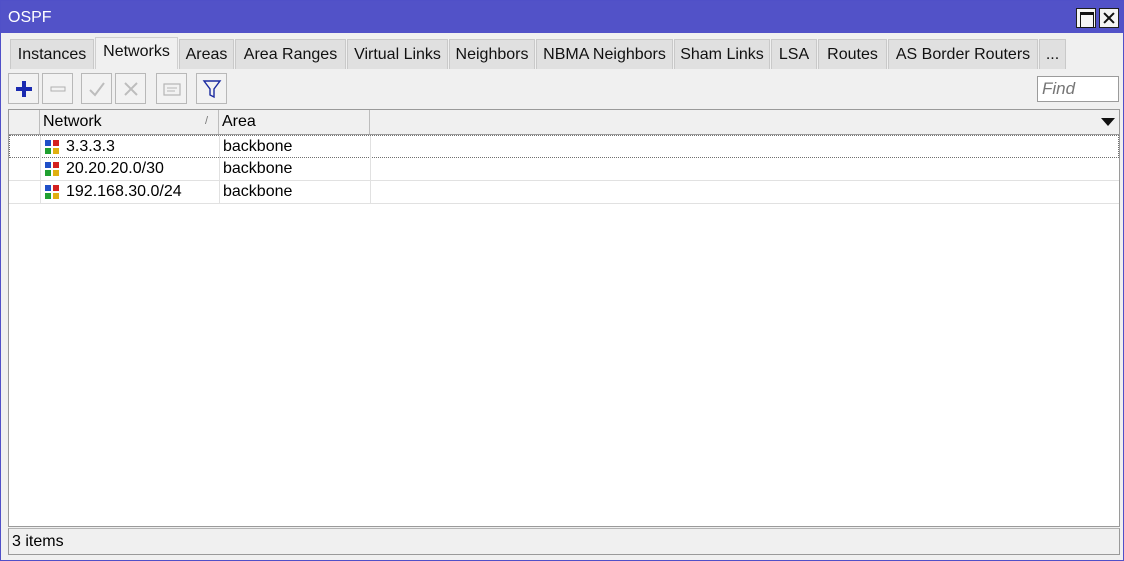 The height and width of the screenshot is (561, 1124). I want to click on column-header-marker, so click(24, 122).